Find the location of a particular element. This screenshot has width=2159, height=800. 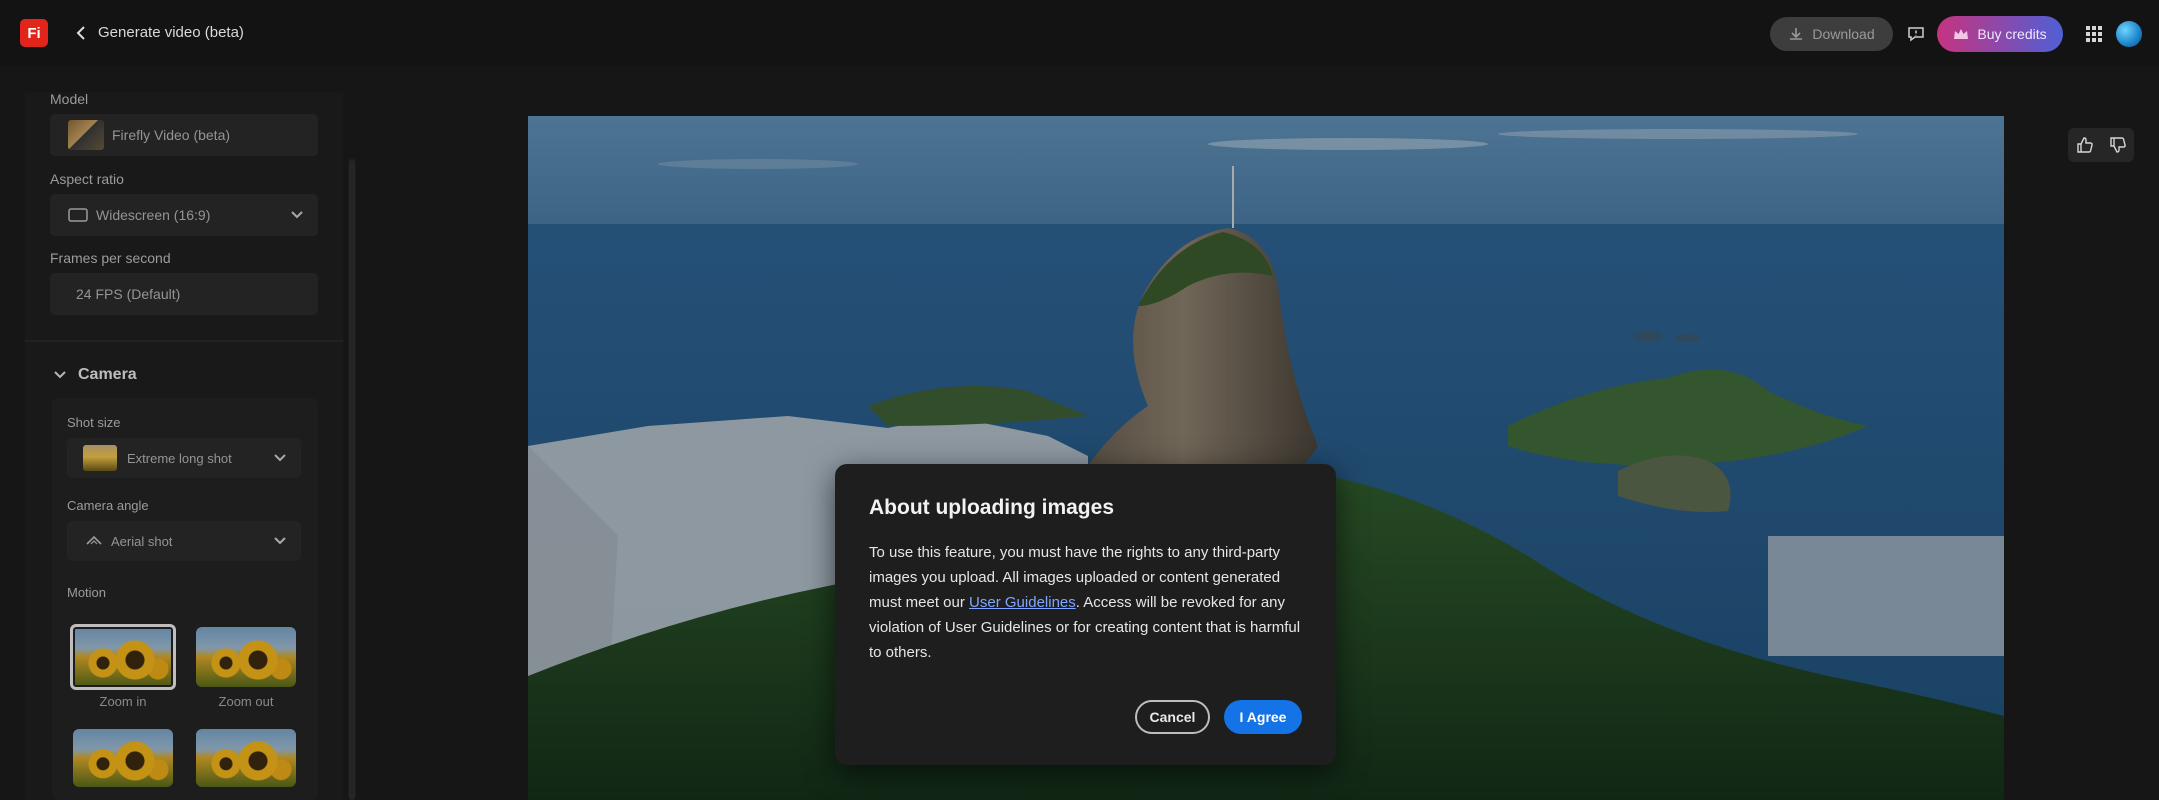

thumbs-down-icon is located at coordinates (2118, 145).